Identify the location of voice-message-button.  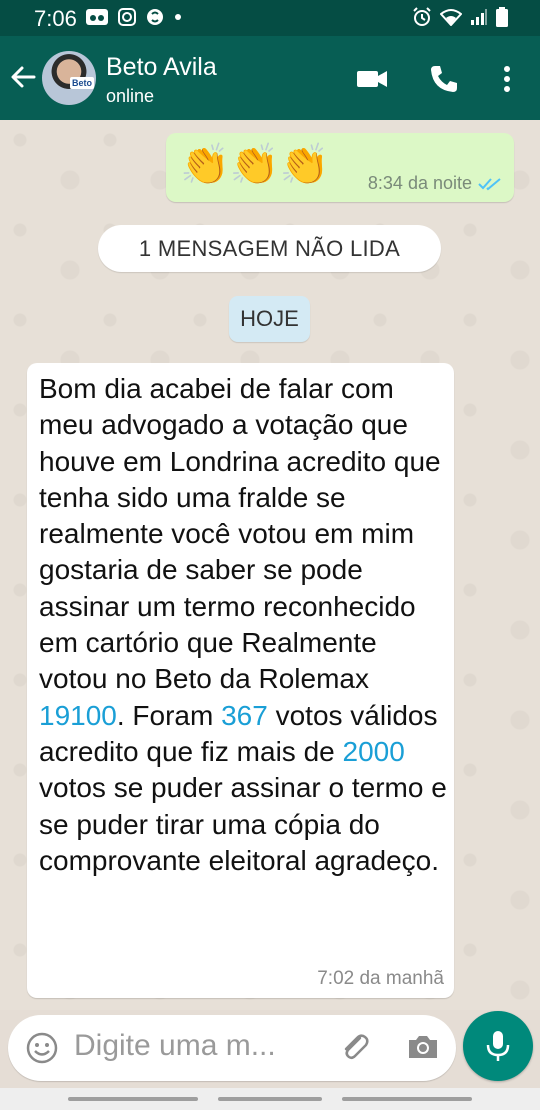
(498, 1046).